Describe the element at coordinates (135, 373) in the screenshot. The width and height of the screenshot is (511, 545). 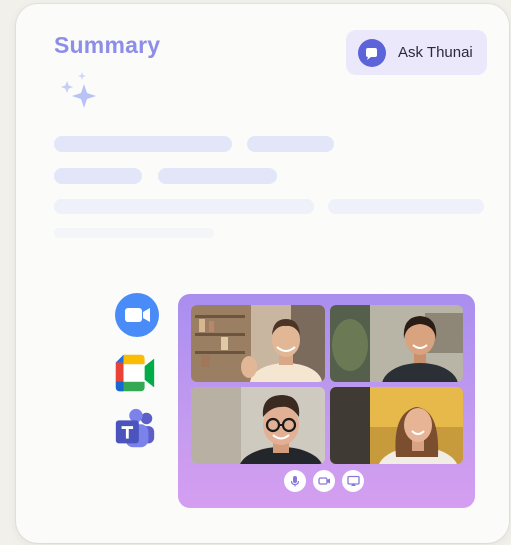
I see `google-meet-icon` at that location.